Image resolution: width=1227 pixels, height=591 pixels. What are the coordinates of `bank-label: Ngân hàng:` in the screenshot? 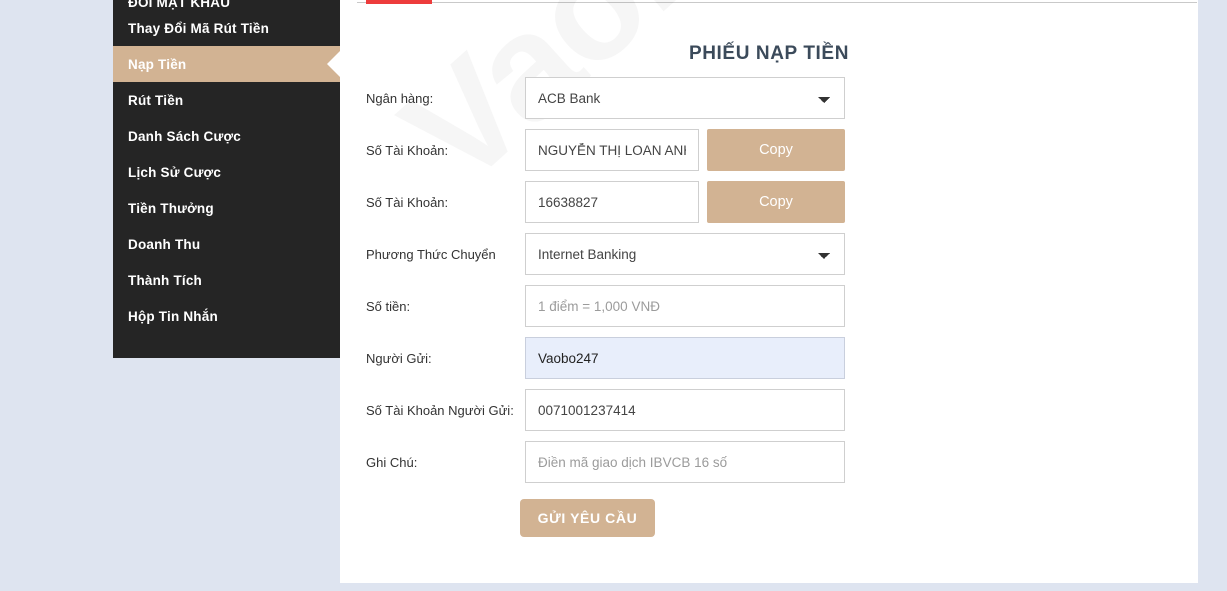 It's located at (400, 98).